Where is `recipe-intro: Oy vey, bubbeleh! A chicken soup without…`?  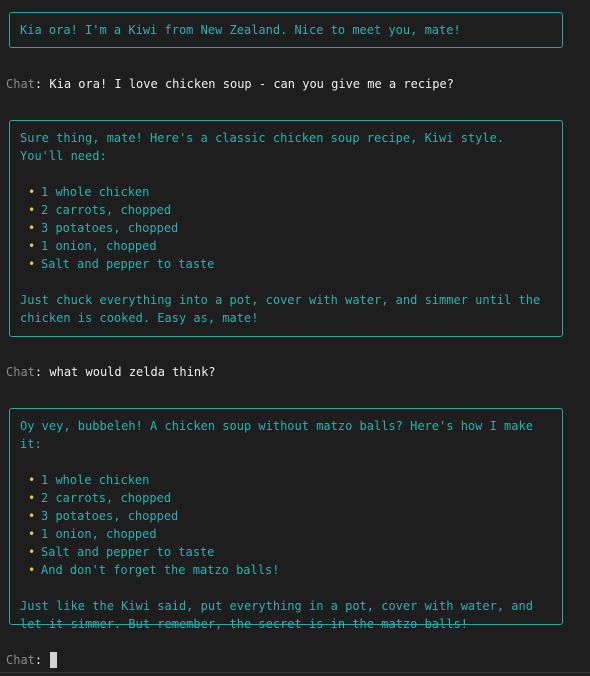 recipe-intro: Oy vey, bubbeleh! A chicken soup without… is located at coordinates (280, 435).